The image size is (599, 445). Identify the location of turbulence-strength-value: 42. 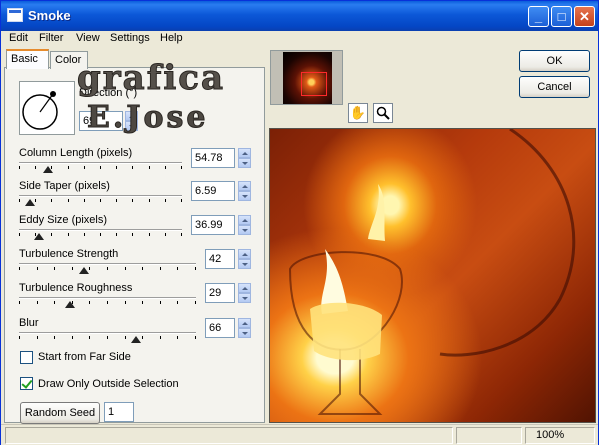
(215, 259).